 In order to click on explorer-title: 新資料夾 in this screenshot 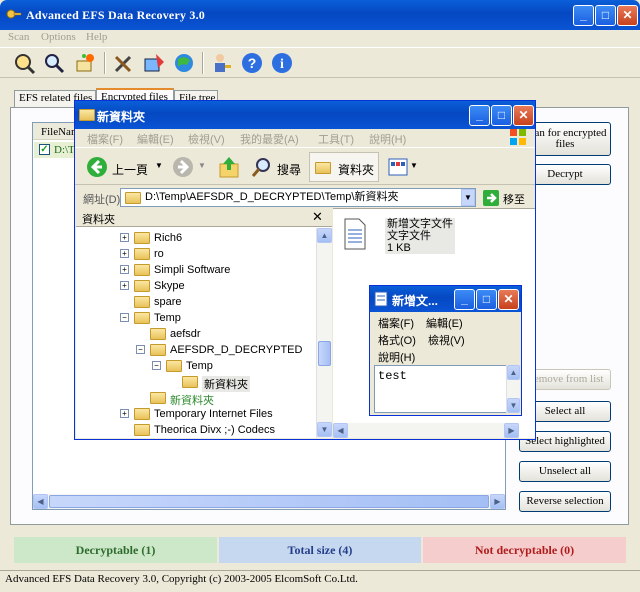, I will do `click(121, 117)`.